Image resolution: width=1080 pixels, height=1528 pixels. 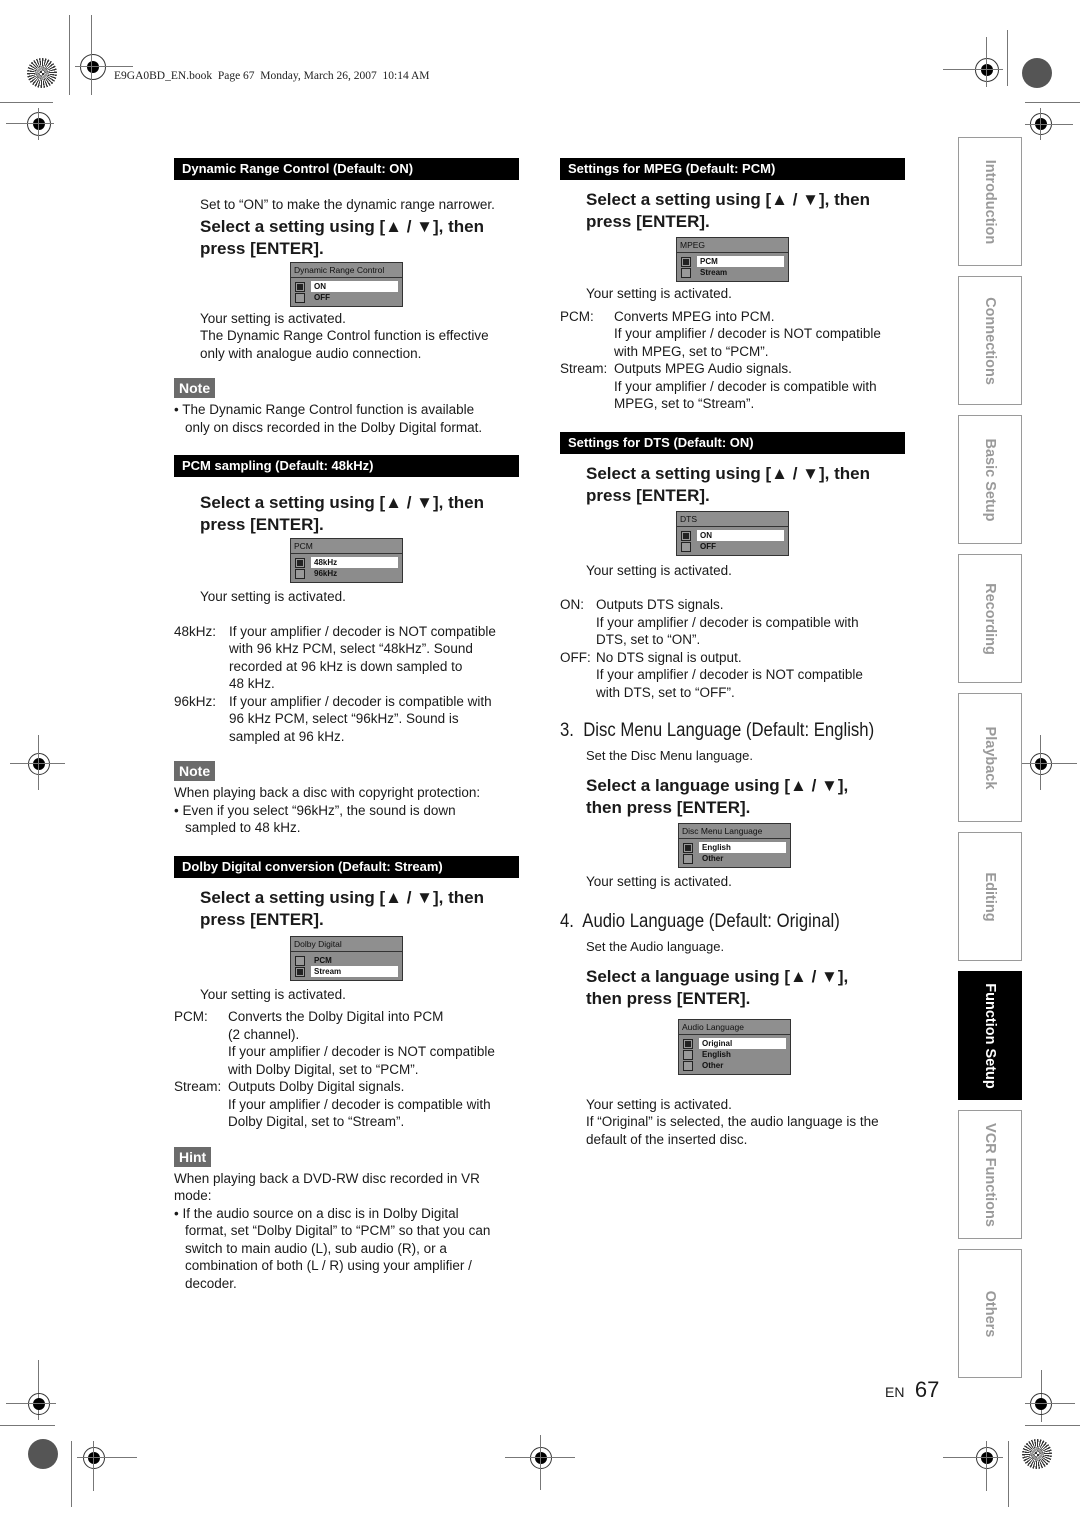 I want to click on chapter-tab-function-setup: Function Setup, so click(x=990, y=1035).